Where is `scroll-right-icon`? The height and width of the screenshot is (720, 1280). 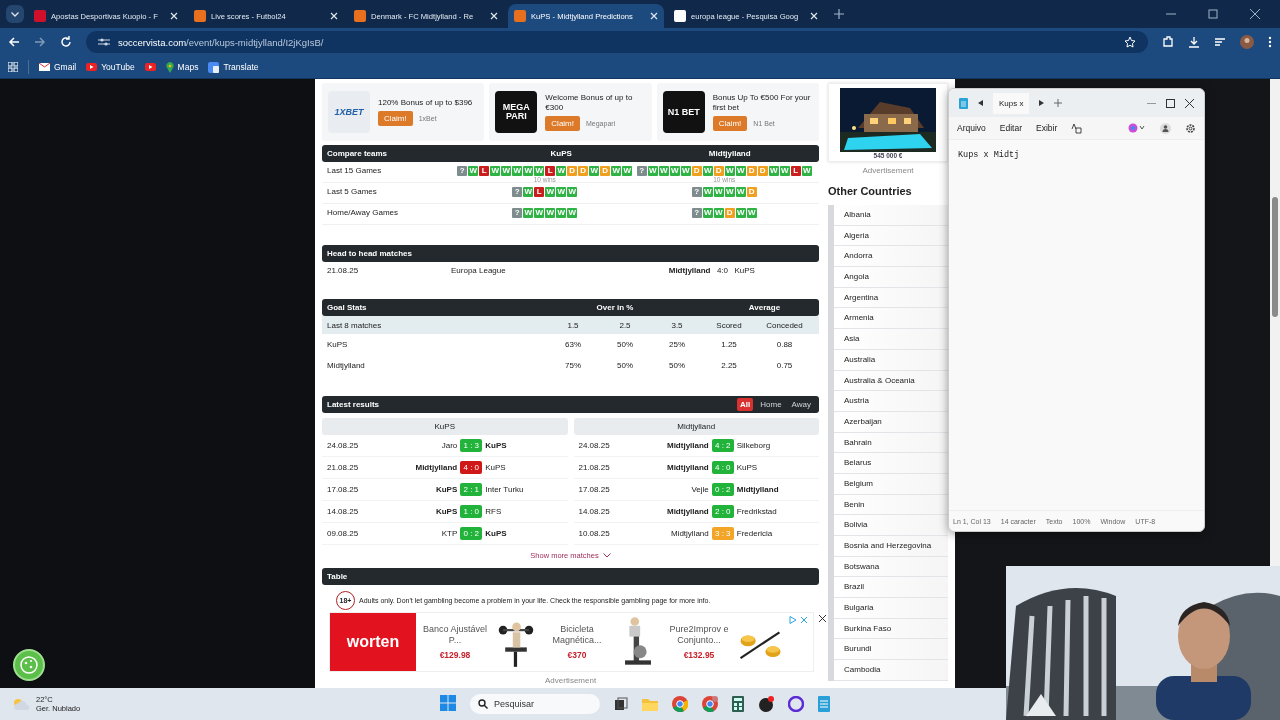 scroll-right-icon is located at coordinates (1042, 103).